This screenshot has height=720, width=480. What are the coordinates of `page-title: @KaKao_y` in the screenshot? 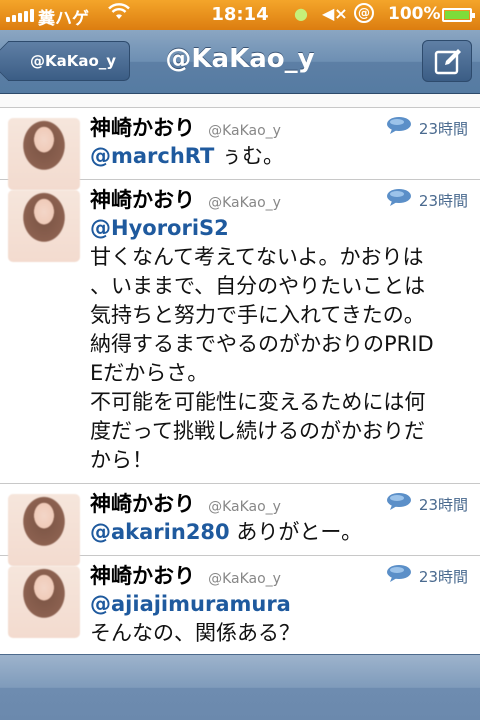 It's located at (240, 59).